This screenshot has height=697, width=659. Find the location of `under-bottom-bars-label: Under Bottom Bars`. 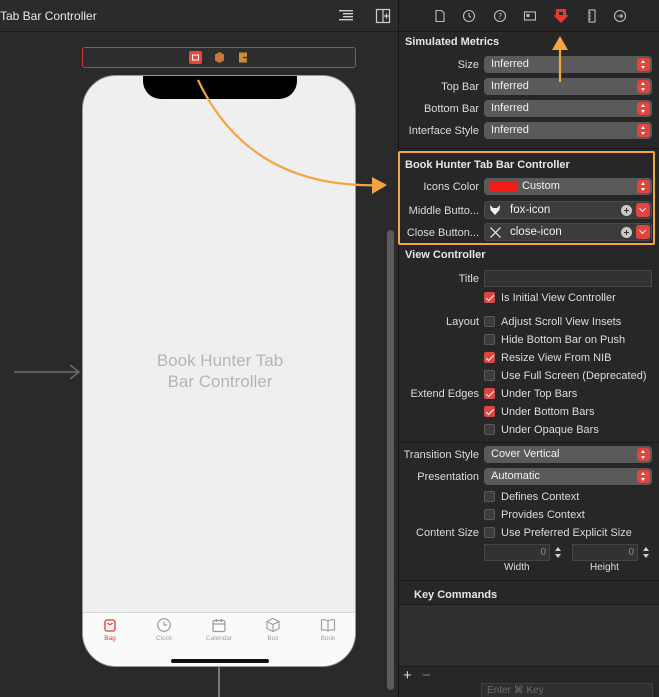

under-bottom-bars-label: Under Bottom Bars is located at coordinates (548, 412).